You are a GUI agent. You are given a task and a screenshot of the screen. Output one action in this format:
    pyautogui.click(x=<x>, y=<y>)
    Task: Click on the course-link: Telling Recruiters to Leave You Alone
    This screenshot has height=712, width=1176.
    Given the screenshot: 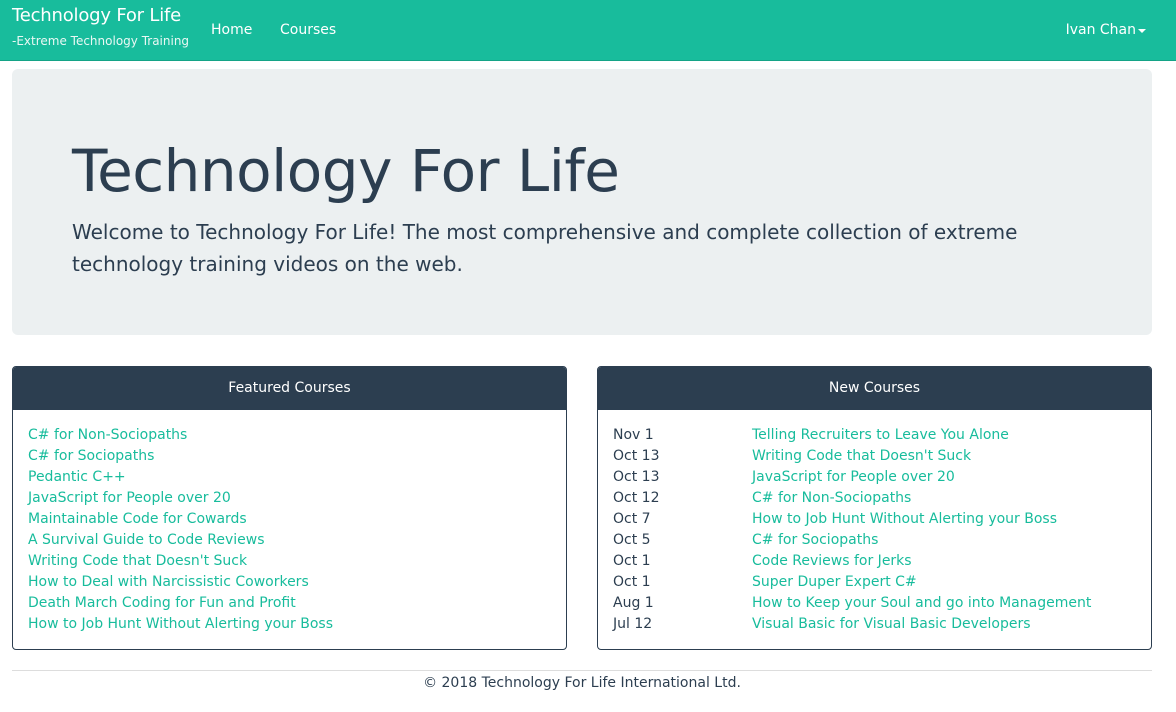 What is the action you would take?
    pyautogui.click(x=880, y=435)
    